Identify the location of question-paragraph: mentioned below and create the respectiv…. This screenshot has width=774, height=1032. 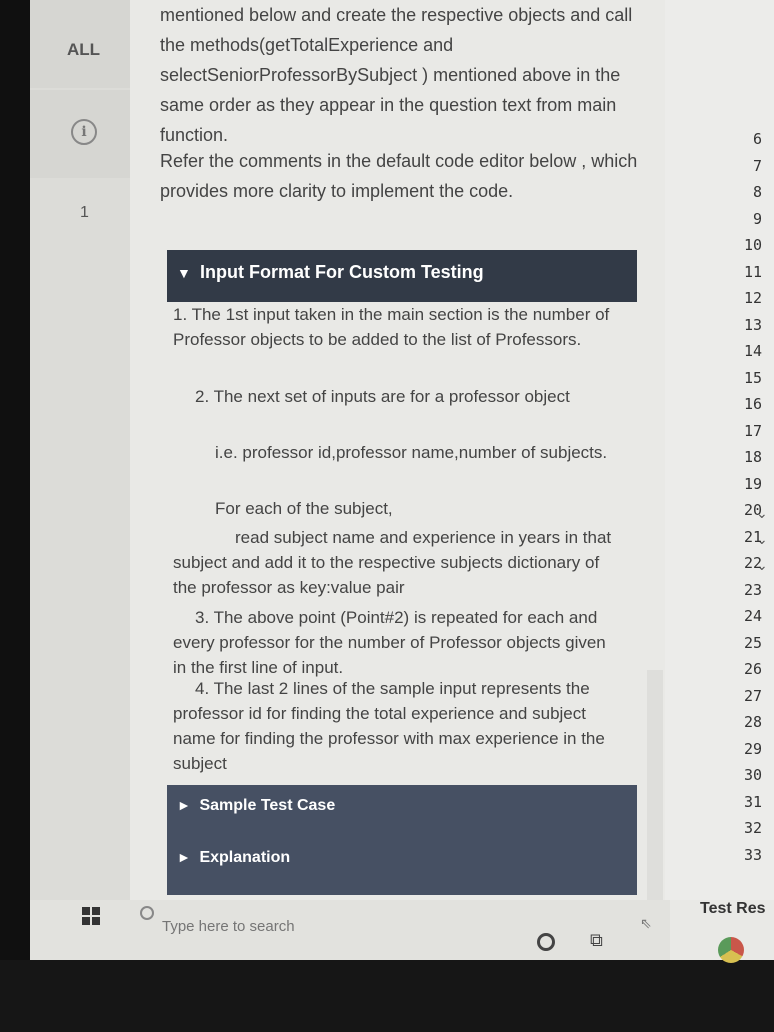
(396, 75).